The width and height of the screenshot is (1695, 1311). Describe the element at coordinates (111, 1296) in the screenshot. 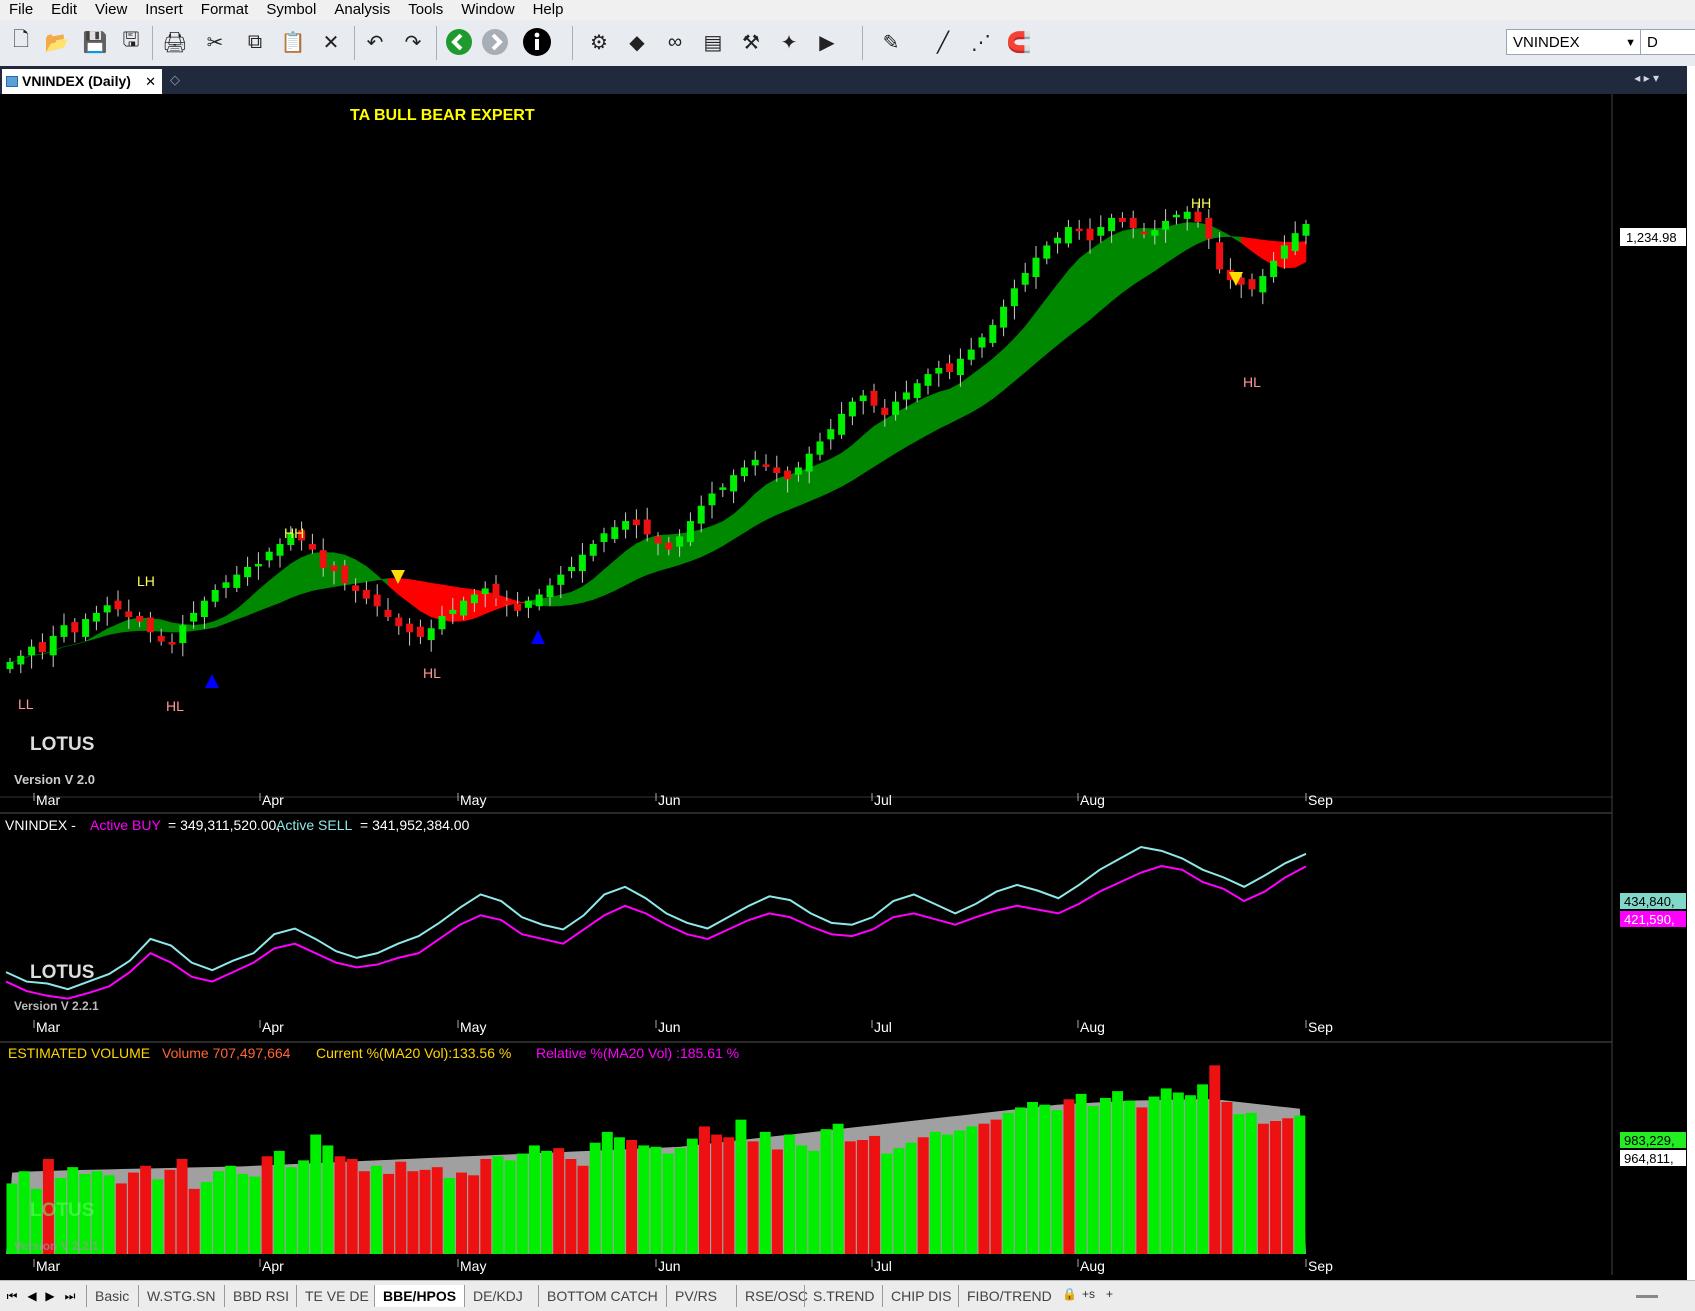

I see `sheet-tab-basic: Basic` at that location.